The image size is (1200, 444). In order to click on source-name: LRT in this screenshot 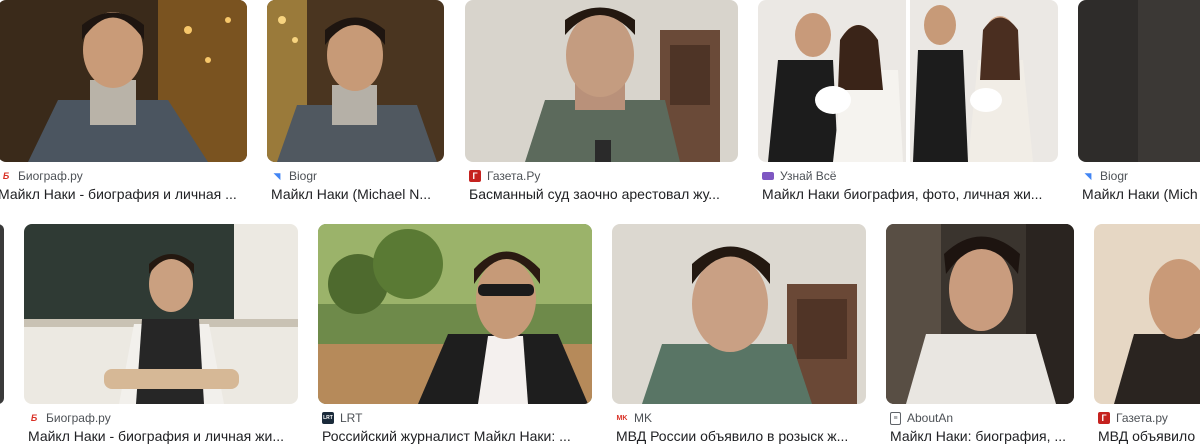, I will do `click(351, 418)`.